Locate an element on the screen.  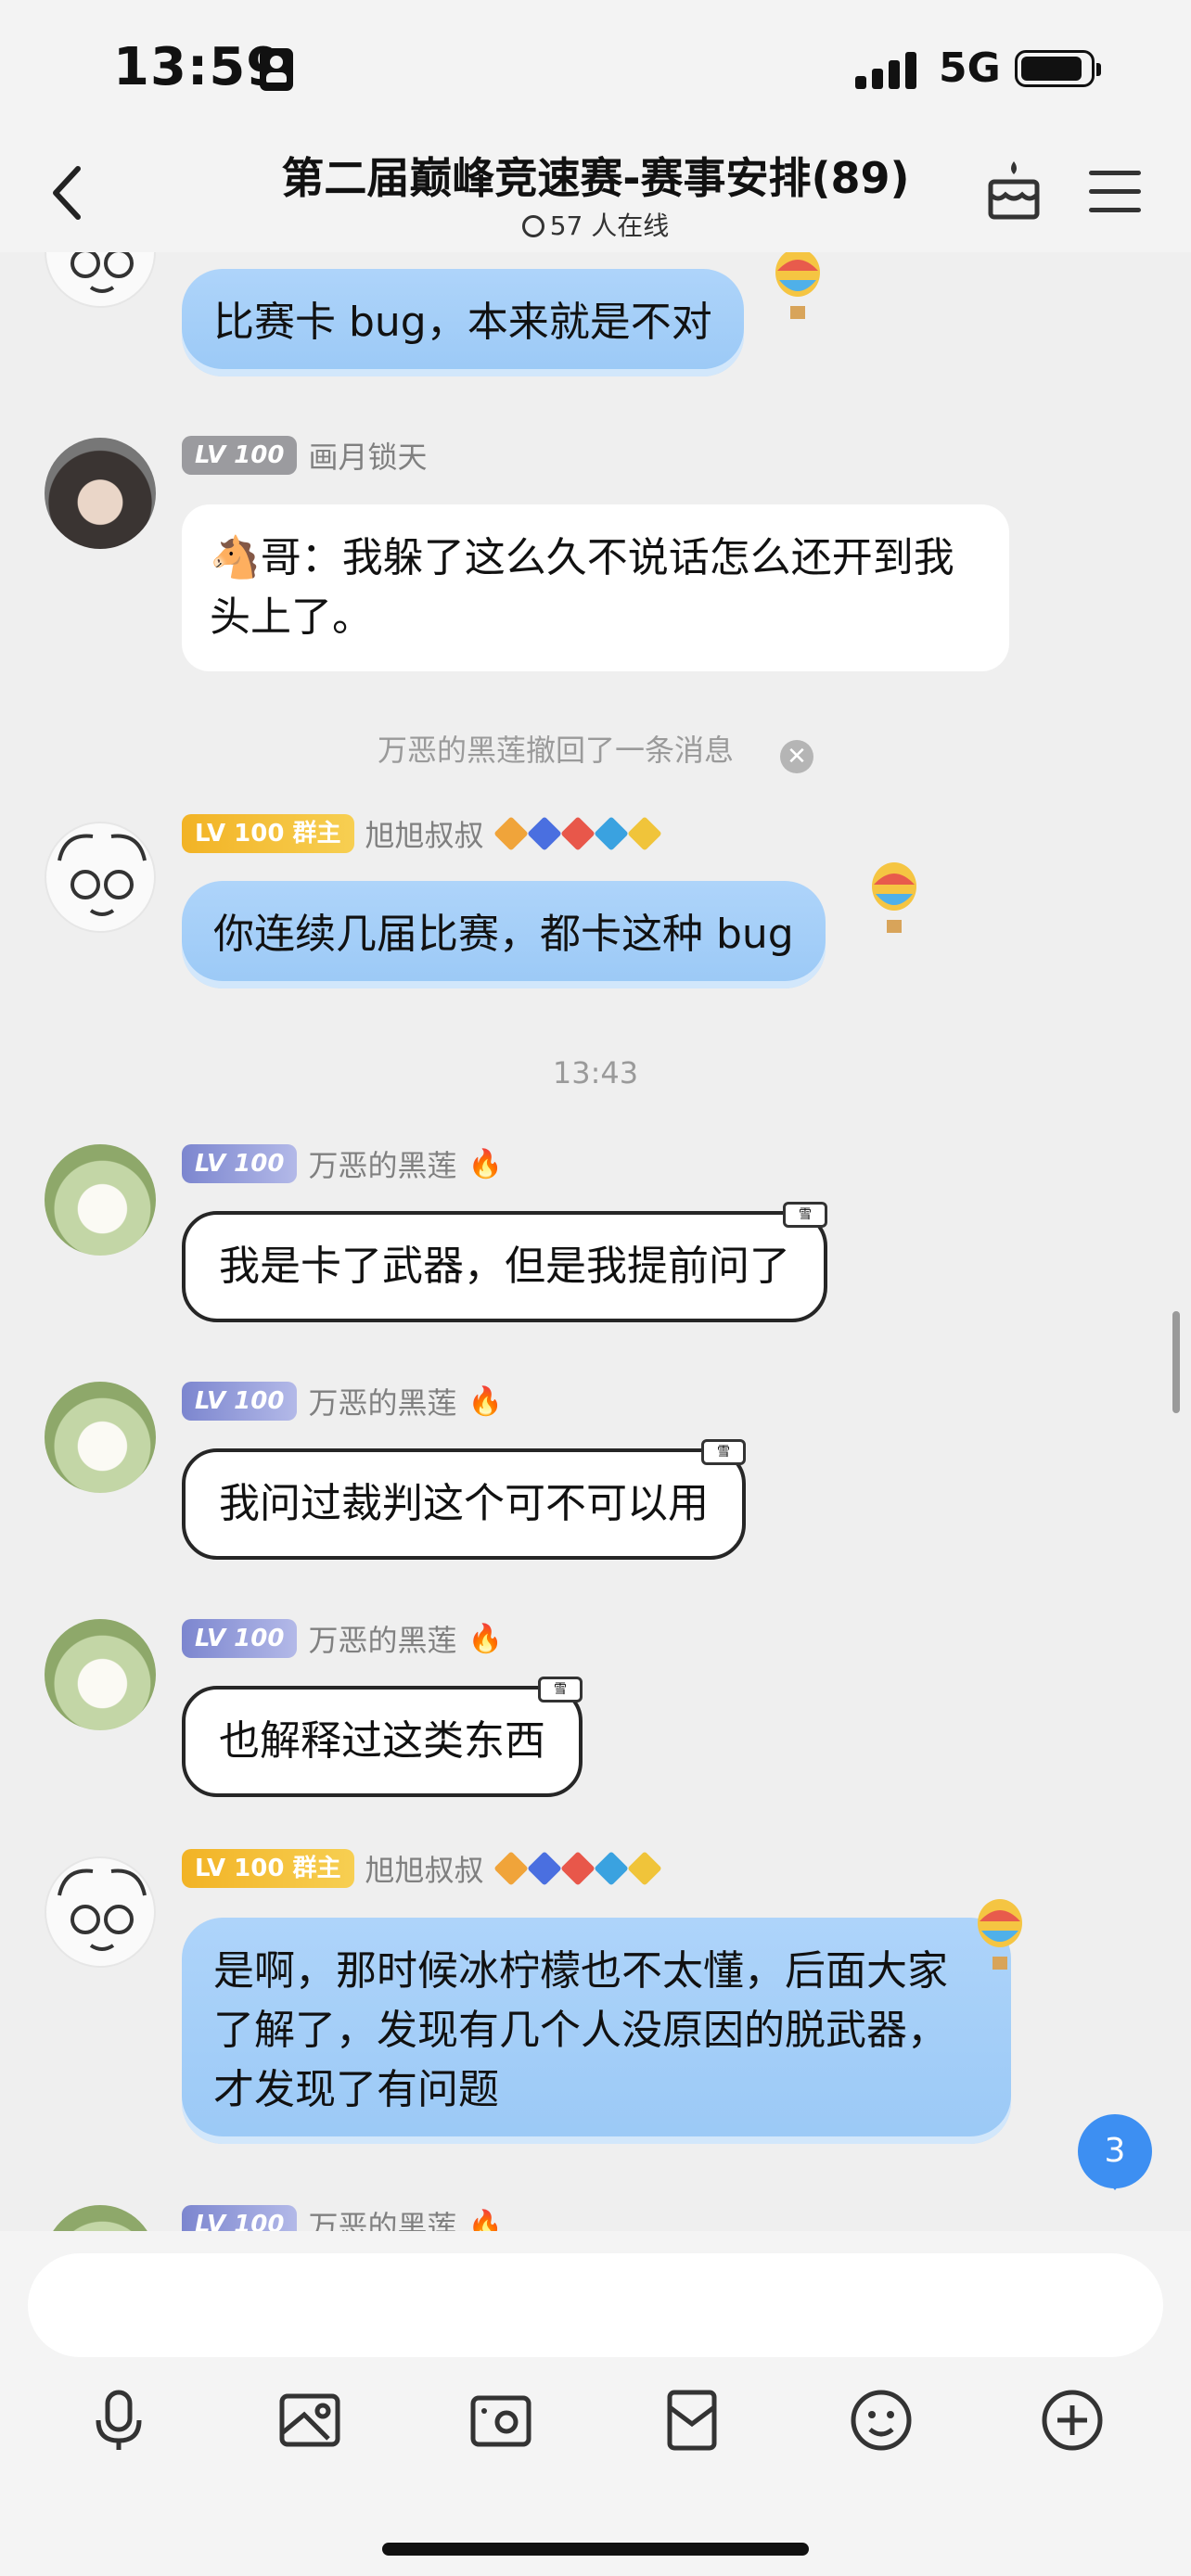
message-bubble: 我问过裁判这个可不可以用 雪 is located at coordinates (464, 1499).